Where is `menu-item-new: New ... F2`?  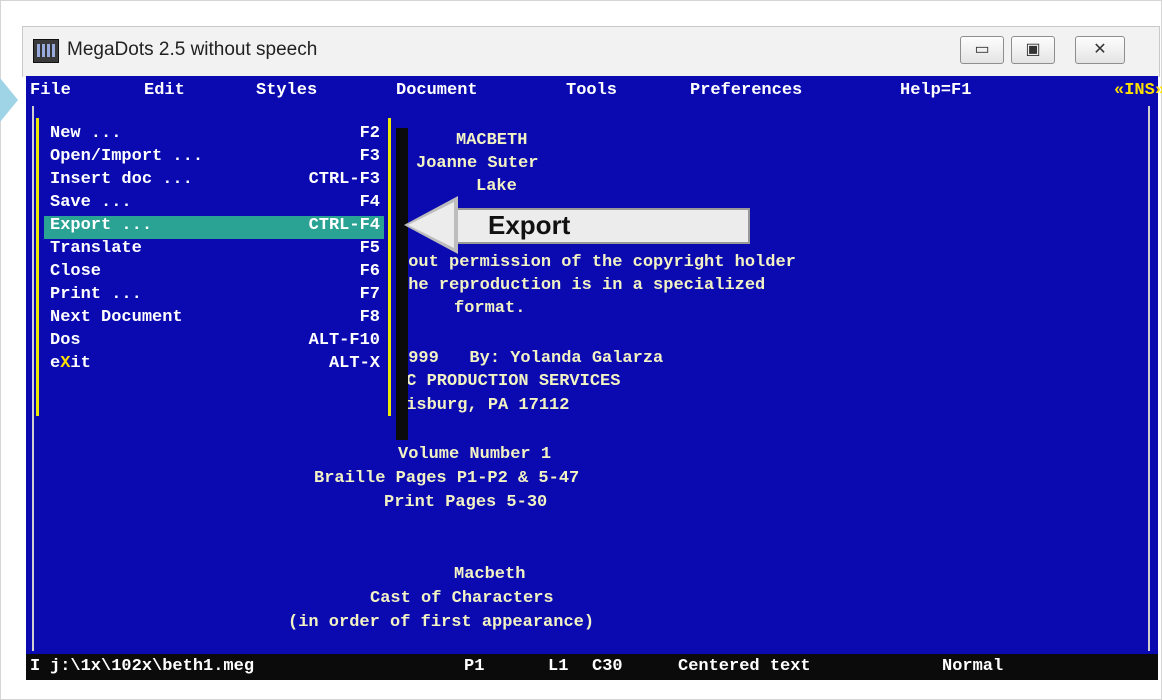
menu-item-new: New ... F2 is located at coordinates (214, 135).